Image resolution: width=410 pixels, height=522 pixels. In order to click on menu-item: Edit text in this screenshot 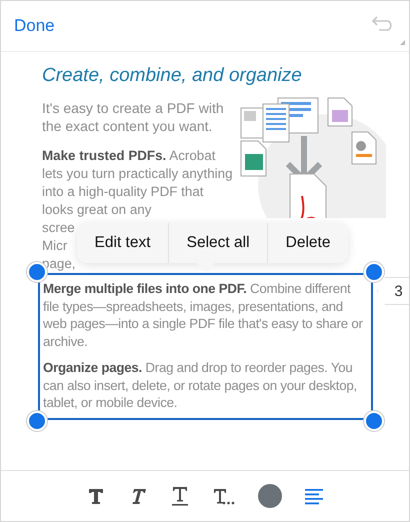, I will do `click(122, 243)`.